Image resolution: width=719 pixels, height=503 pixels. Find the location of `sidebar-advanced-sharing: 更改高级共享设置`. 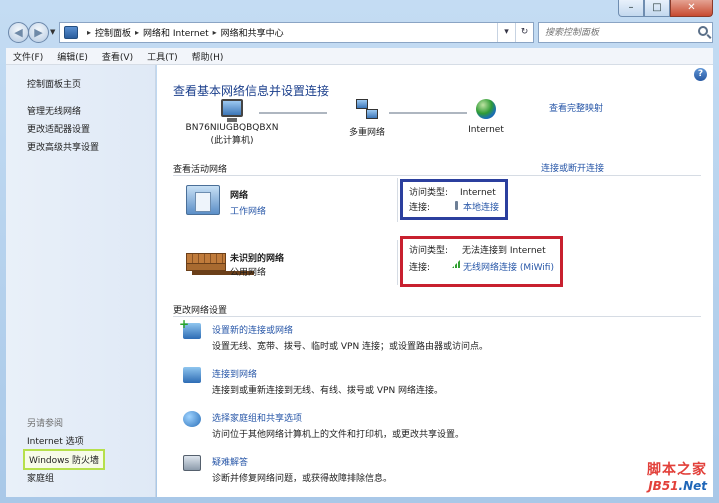

sidebar-advanced-sharing: 更改高级共享设置 is located at coordinates (63, 146).